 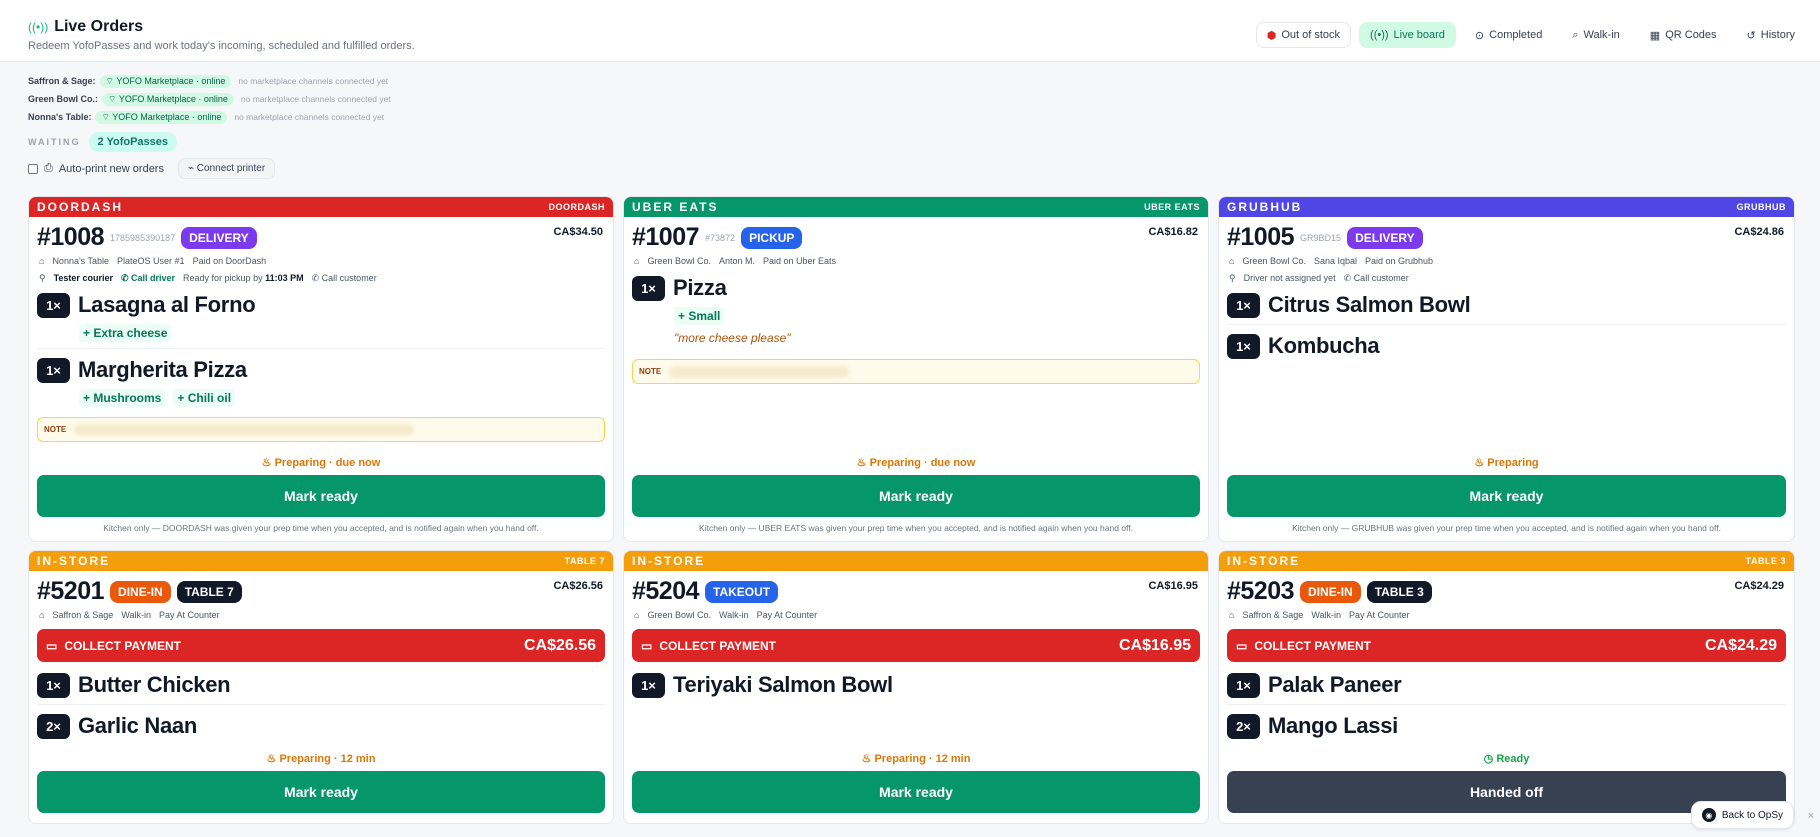 I want to click on cash-icon: ▭, so click(x=1242, y=645).